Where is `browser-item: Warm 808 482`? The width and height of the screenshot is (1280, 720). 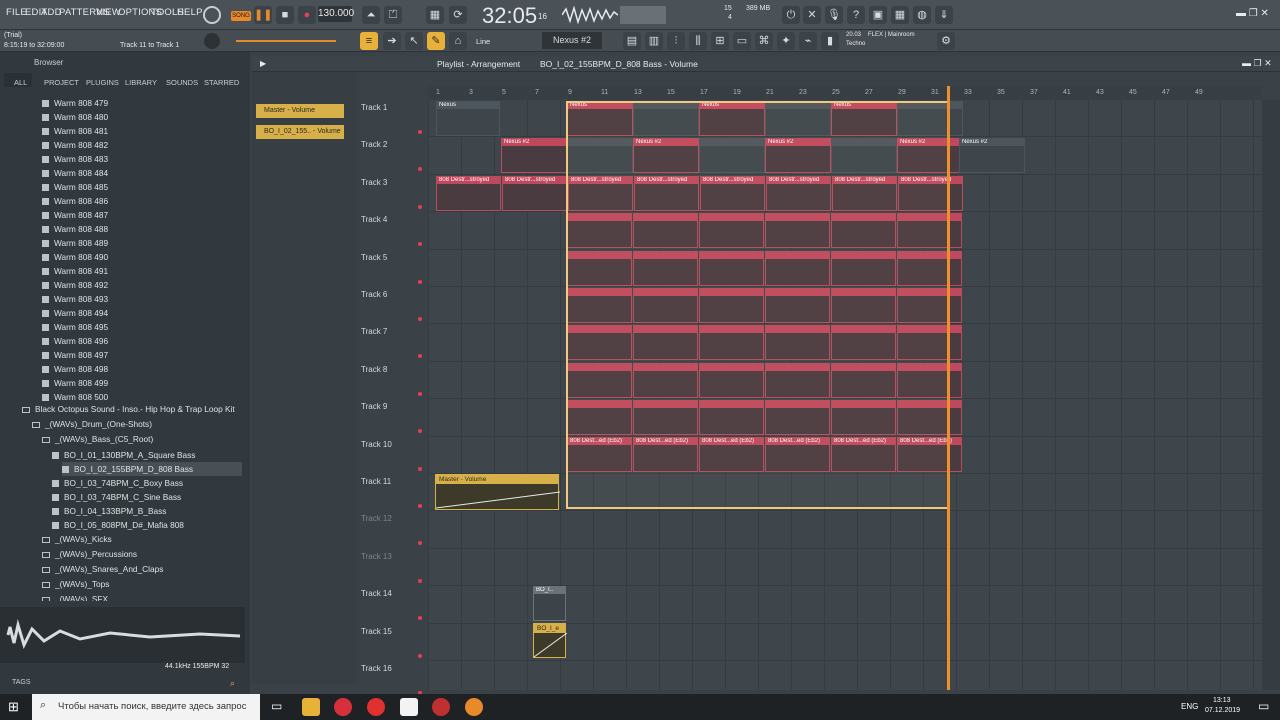 browser-item: Warm 808 482 is located at coordinates (75, 145).